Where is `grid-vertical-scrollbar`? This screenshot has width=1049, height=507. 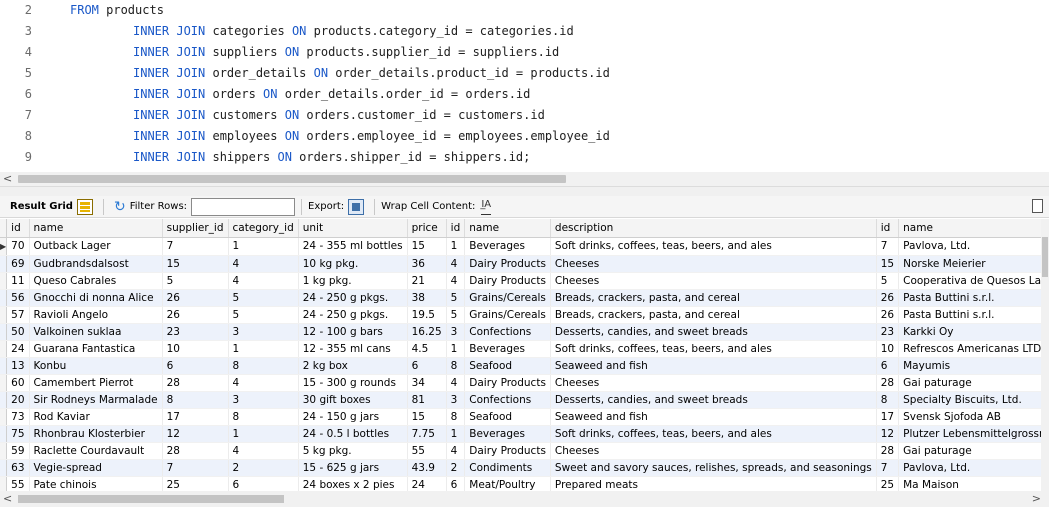 grid-vertical-scrollbar is located at coordinates (1045, 355).